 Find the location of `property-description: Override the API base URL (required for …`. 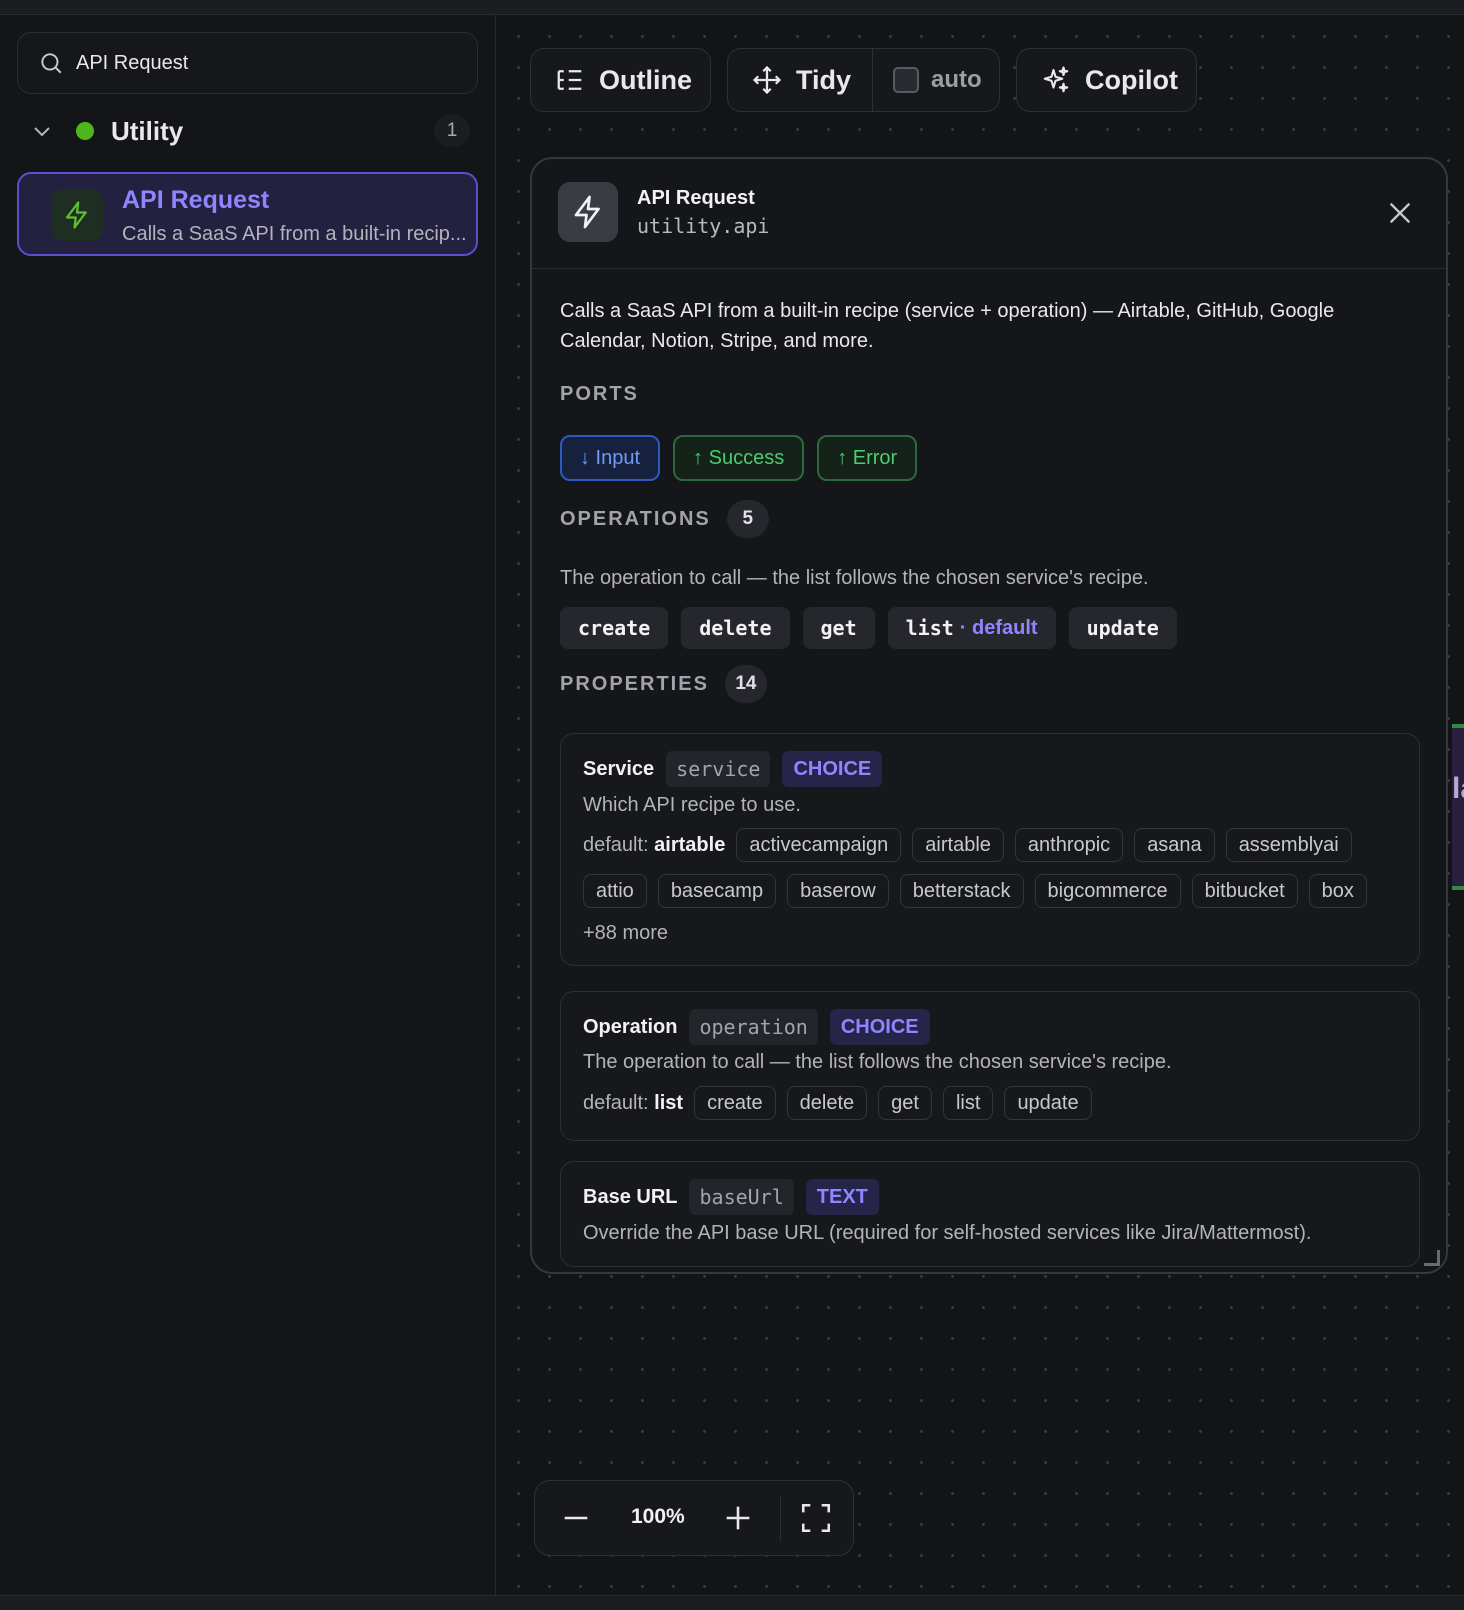

property-description: Override the API base URL (required for … is located at coordinates (947, 1233).